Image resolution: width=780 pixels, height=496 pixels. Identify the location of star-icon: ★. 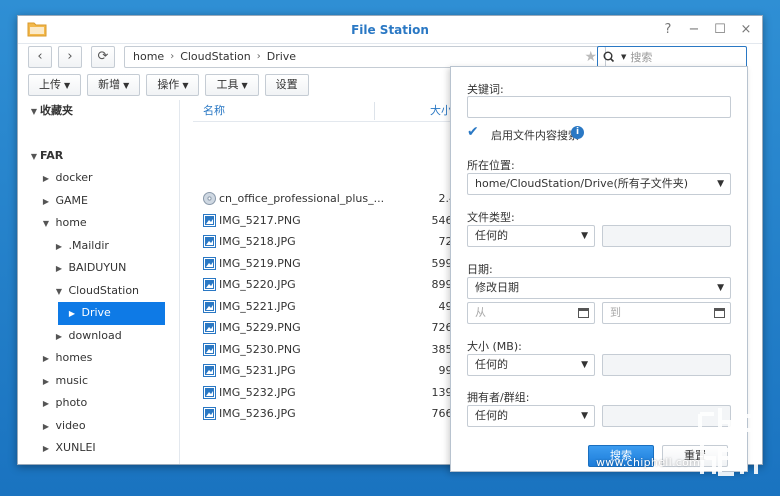
(590, 57).